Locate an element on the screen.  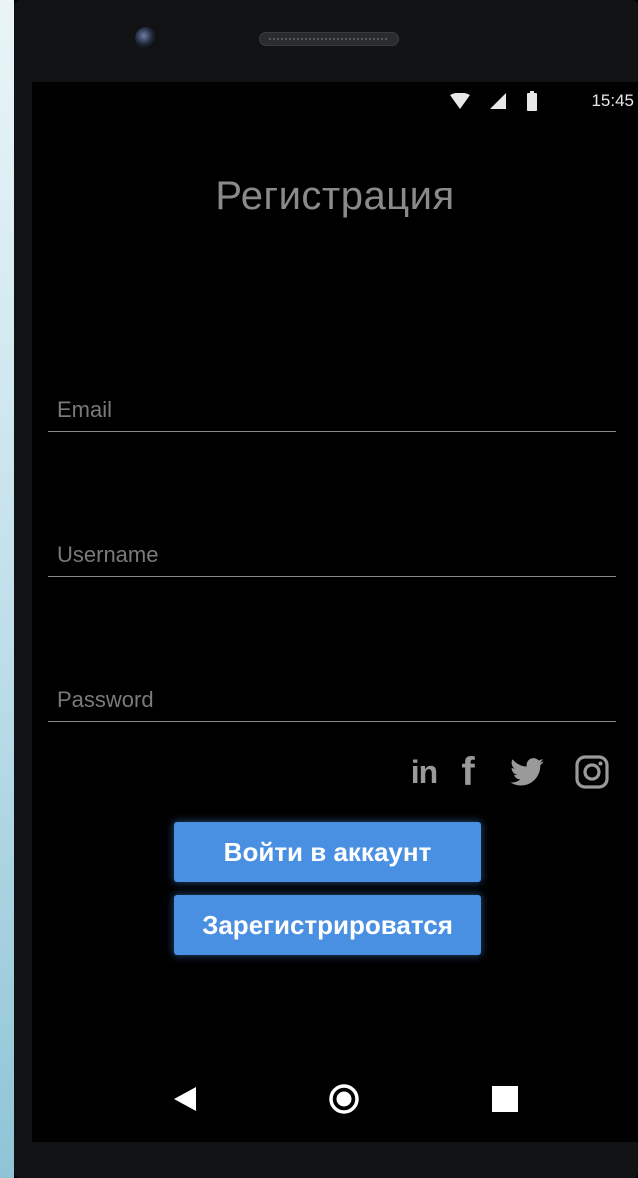
recents-icon is located at coordinates (505, 1099).